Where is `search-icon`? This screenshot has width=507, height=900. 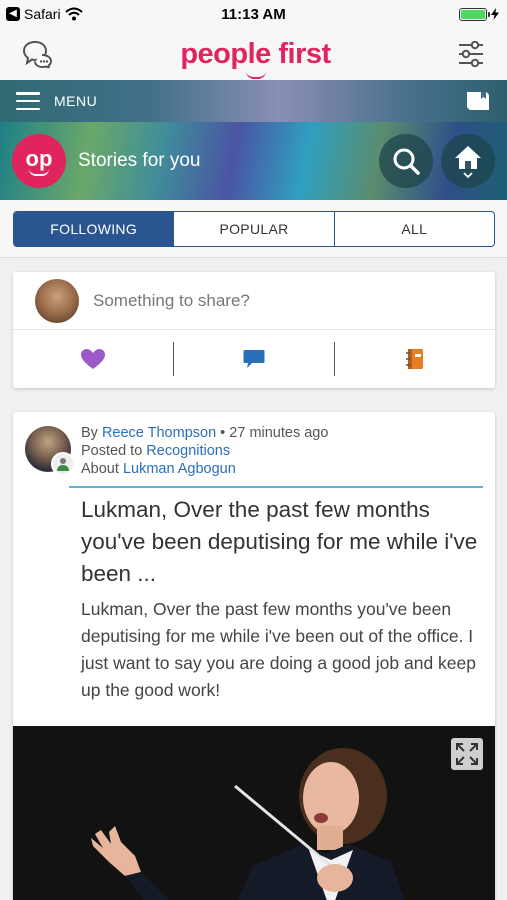 search-icon is located at coordinates (406, 161).